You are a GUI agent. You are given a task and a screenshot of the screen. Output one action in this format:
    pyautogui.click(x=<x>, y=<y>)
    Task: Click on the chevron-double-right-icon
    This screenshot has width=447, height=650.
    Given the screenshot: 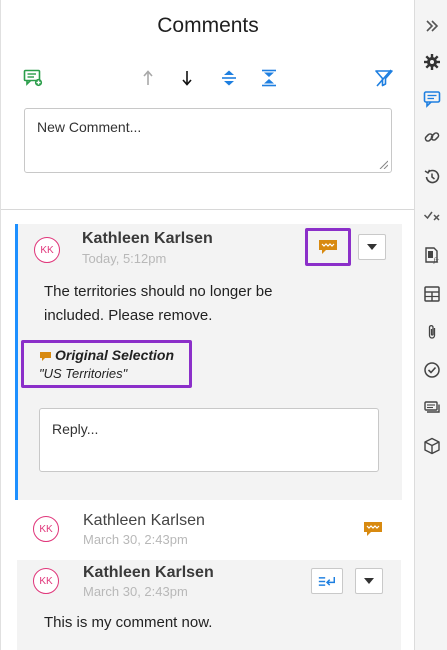 What is the action you would take?
    pyautogui.click(x=432, y=26)
    